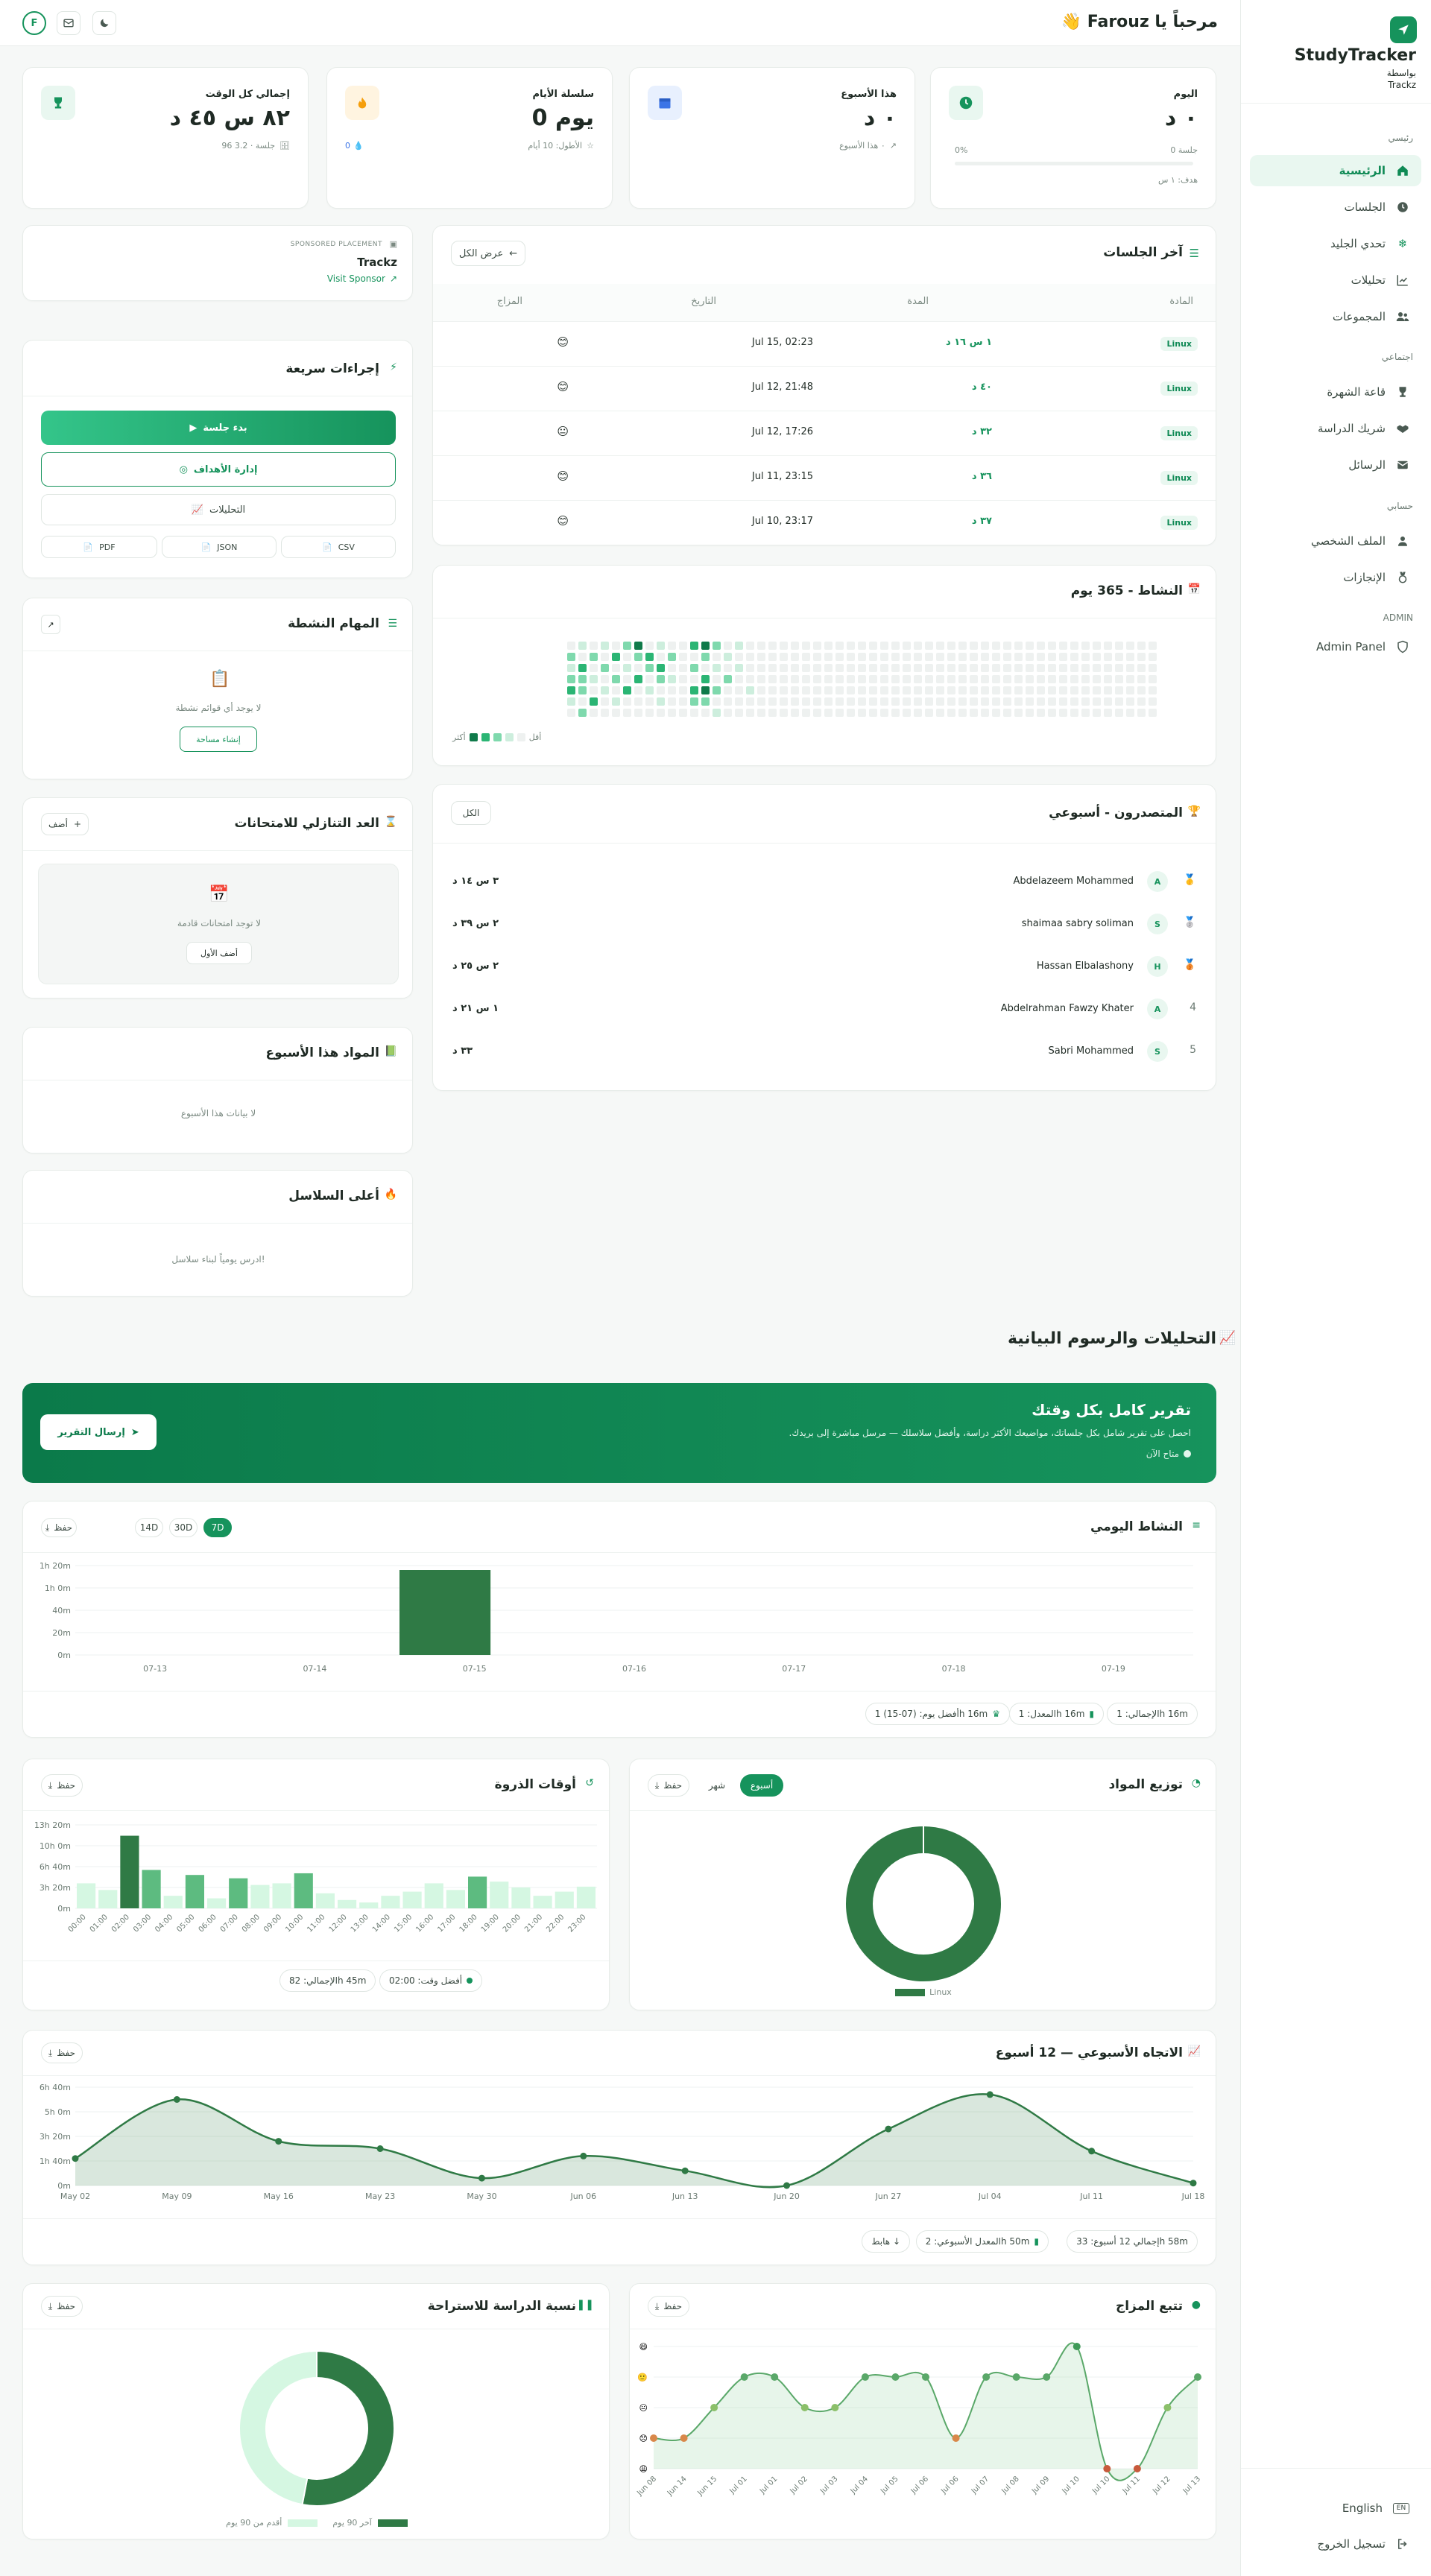 This screenshot has width=1431, height=2576. I want to click on sidebar-item-analytics: تحليلات, so click(1335, 280).